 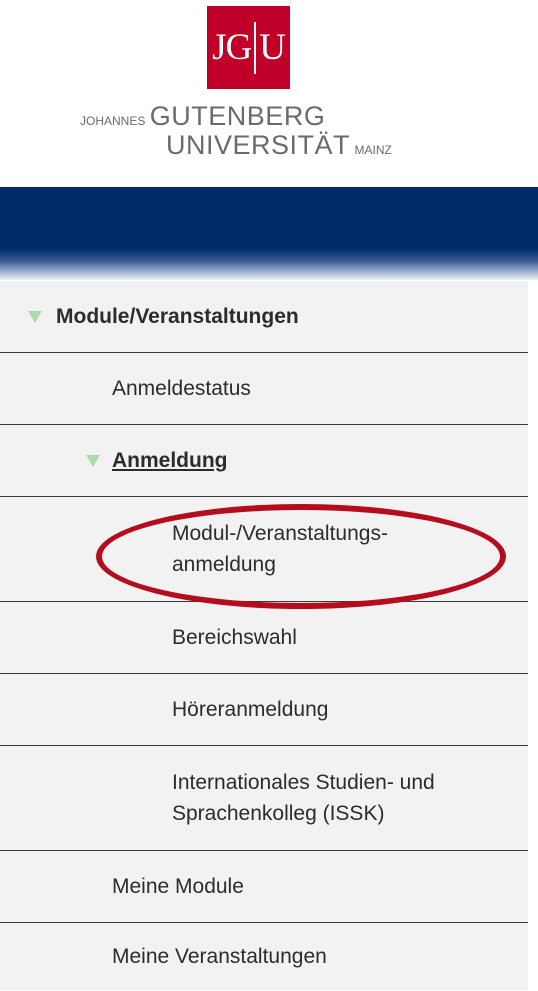 What do you see at coordinates (269, 233) in the screenshot?
I see `navigation-header-band` at bounding box center [269, 233].